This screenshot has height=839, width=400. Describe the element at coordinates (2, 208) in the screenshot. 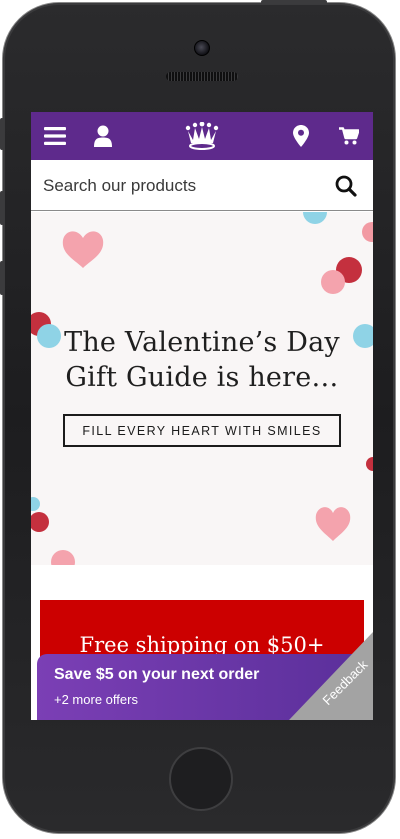

I see `volume-up-button` at that location.